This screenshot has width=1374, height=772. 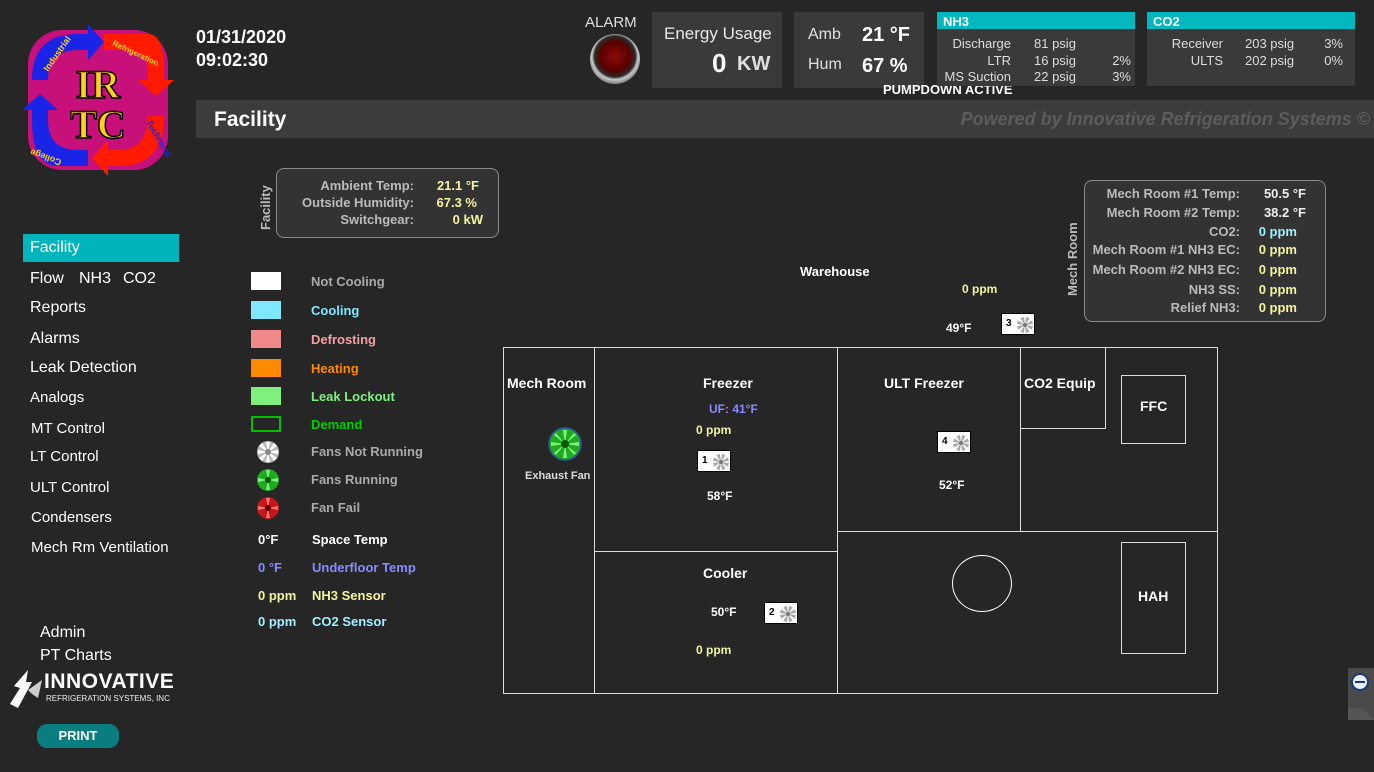 I want to click on nh3-ss-label: NH3 SS:, so click(x=1214, y=289).